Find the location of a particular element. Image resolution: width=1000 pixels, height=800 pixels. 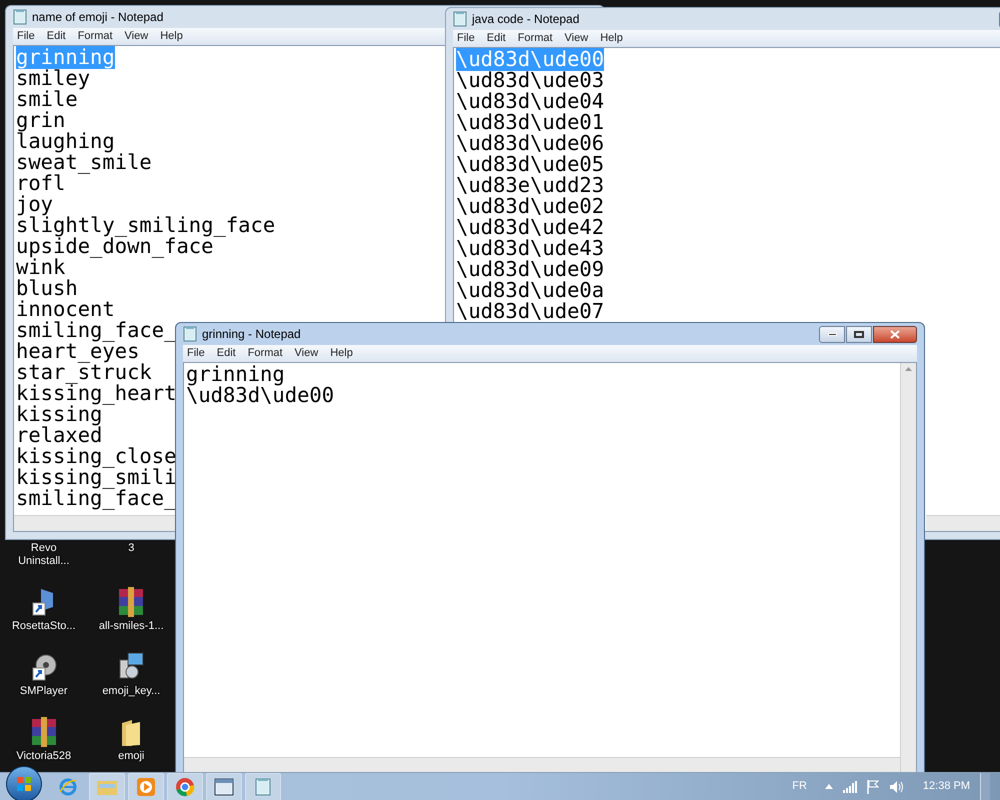

minimize-button is located at coordinates (832, 334).